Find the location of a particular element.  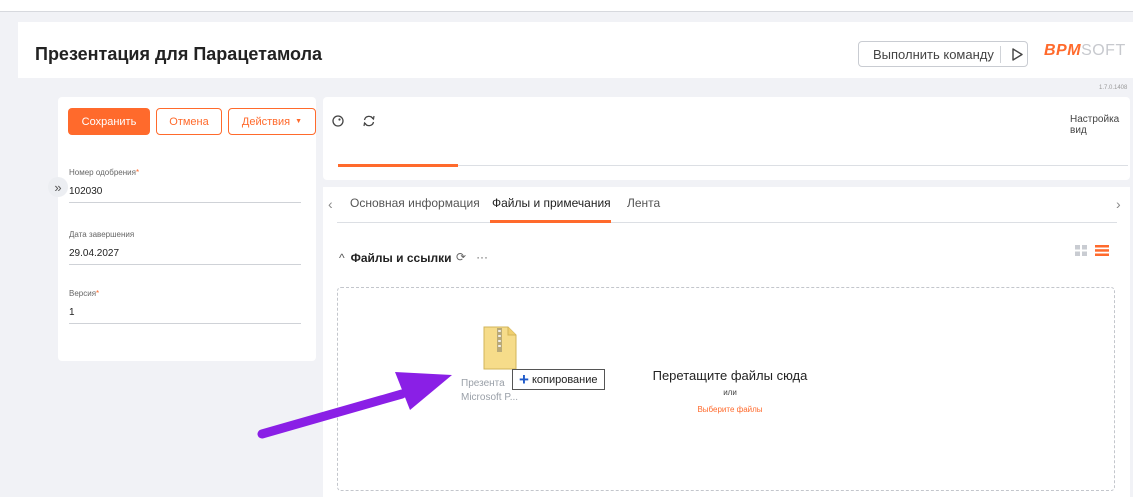

page-title: Презентация для Парацетамола is located at coordinates (179, 54).